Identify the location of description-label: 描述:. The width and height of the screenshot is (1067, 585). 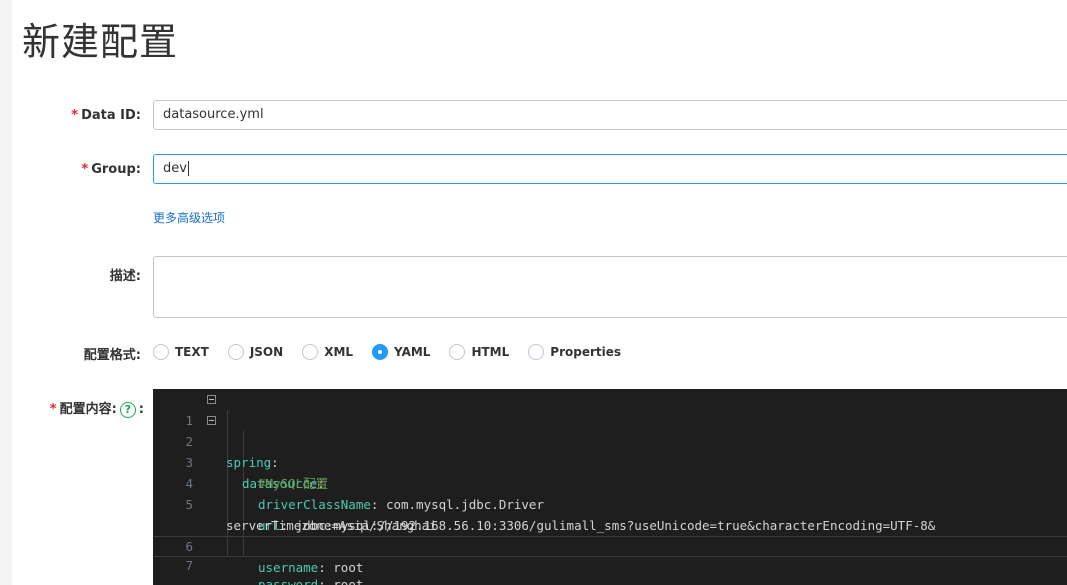
(125, 274).